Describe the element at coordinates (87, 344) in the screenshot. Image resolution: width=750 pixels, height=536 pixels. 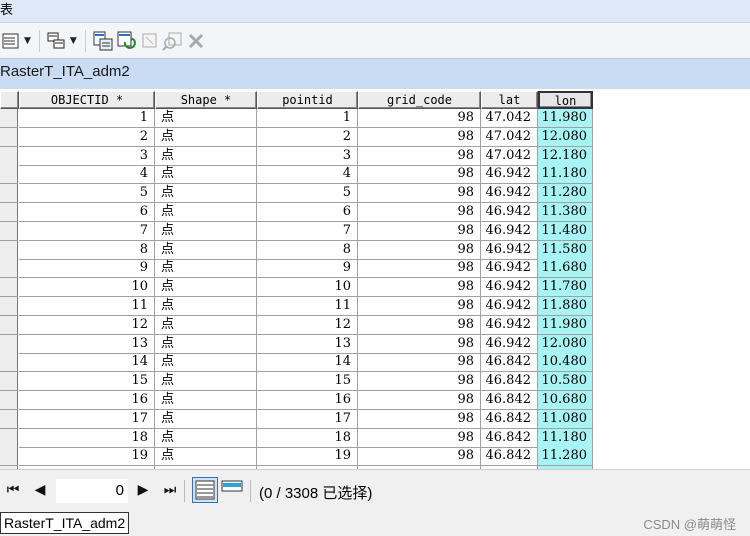
I see `table-cell-objectid: 13` at that location.